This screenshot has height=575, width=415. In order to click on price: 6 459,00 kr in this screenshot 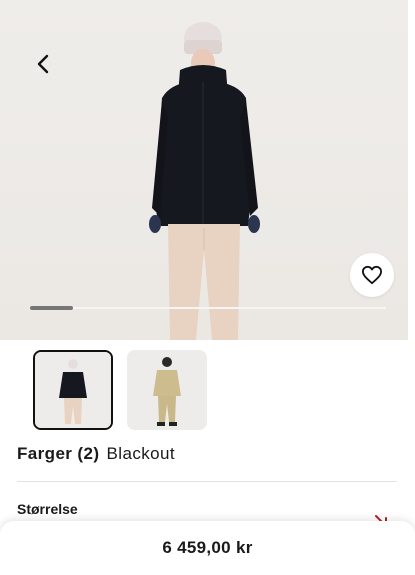, I will do `click(207, 547)`.